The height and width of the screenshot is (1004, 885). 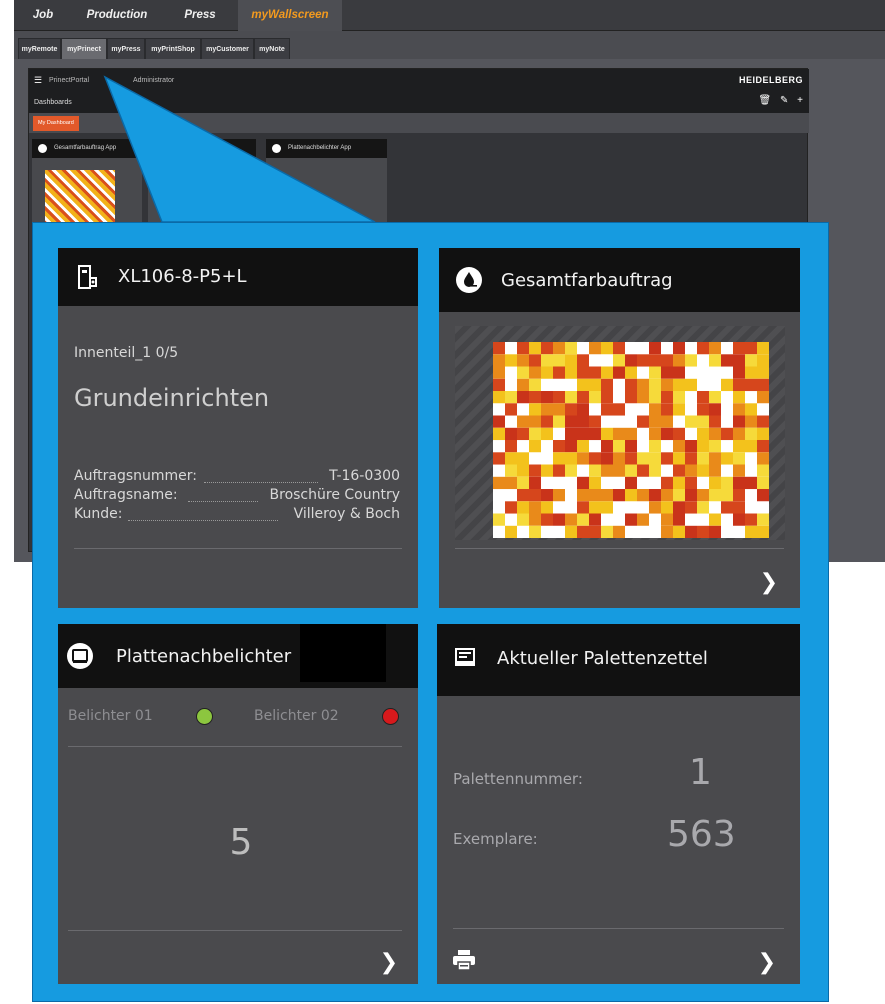 I want to click on top-tab-production: Production, so click(x=117, y=15).